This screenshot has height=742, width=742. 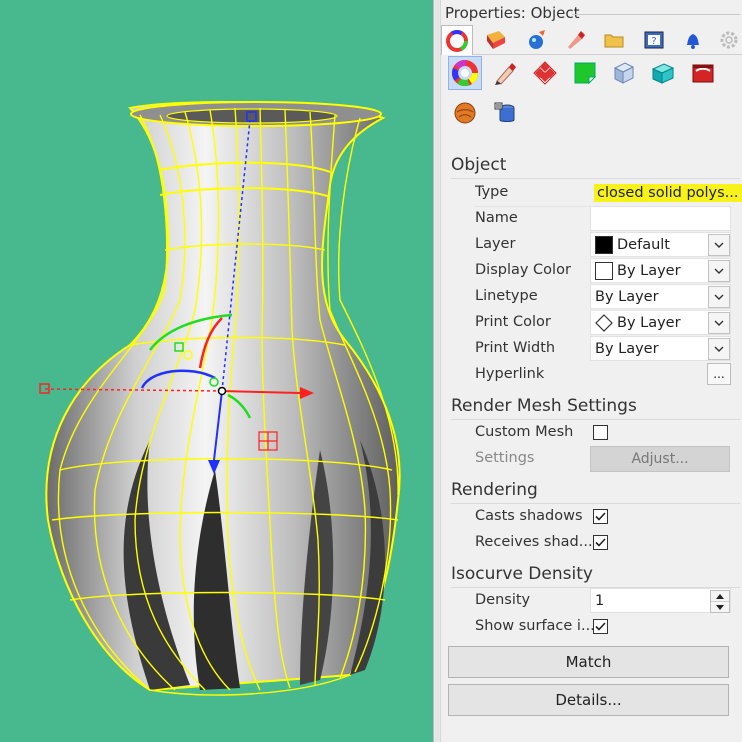 I want to click on linetype-row: Linetype By Layer, so click(x=603, y=297).